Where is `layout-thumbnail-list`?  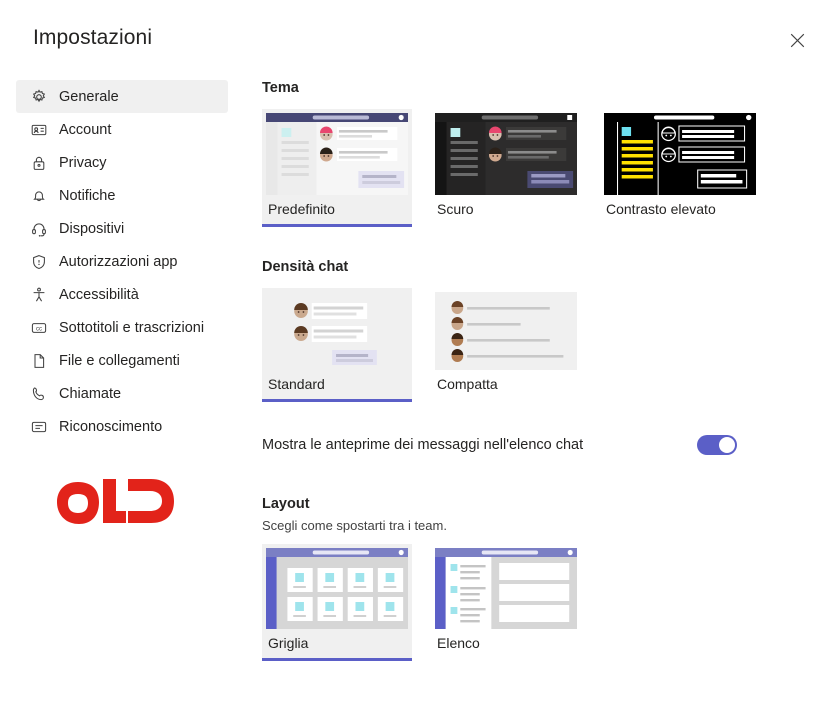 layout-thumbnail-list is located at coordinates (506, 588).